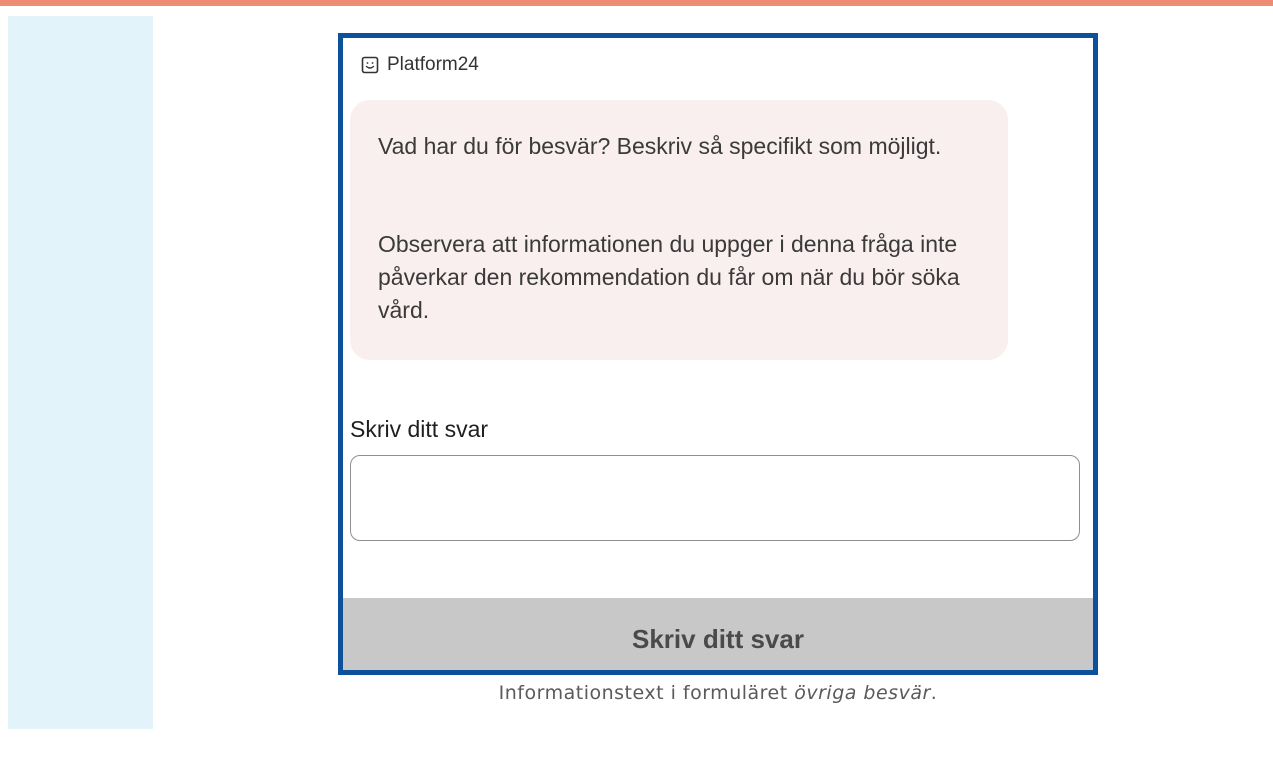  Describe the element at coordinates (433, 64) in the screenshot. I see `brand-name: Platform24` at that location.